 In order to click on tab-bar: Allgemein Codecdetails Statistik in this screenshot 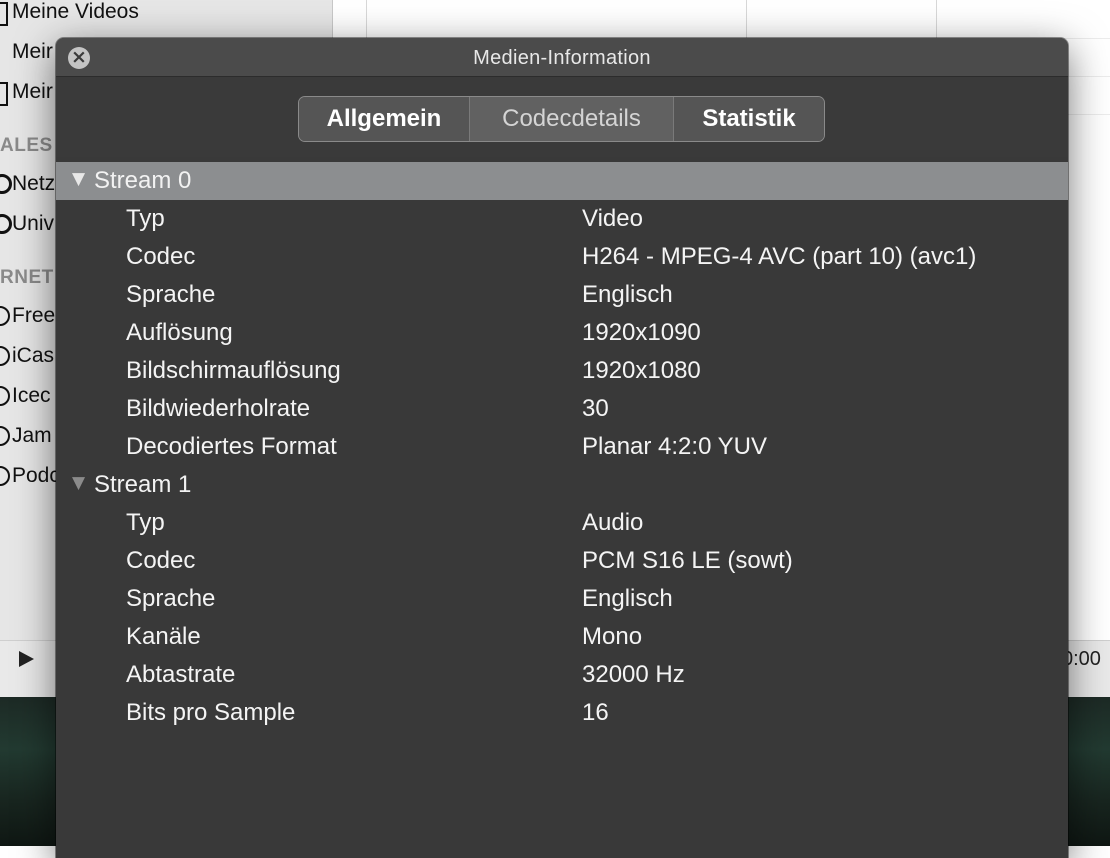, I will do `click(562, 117)`.